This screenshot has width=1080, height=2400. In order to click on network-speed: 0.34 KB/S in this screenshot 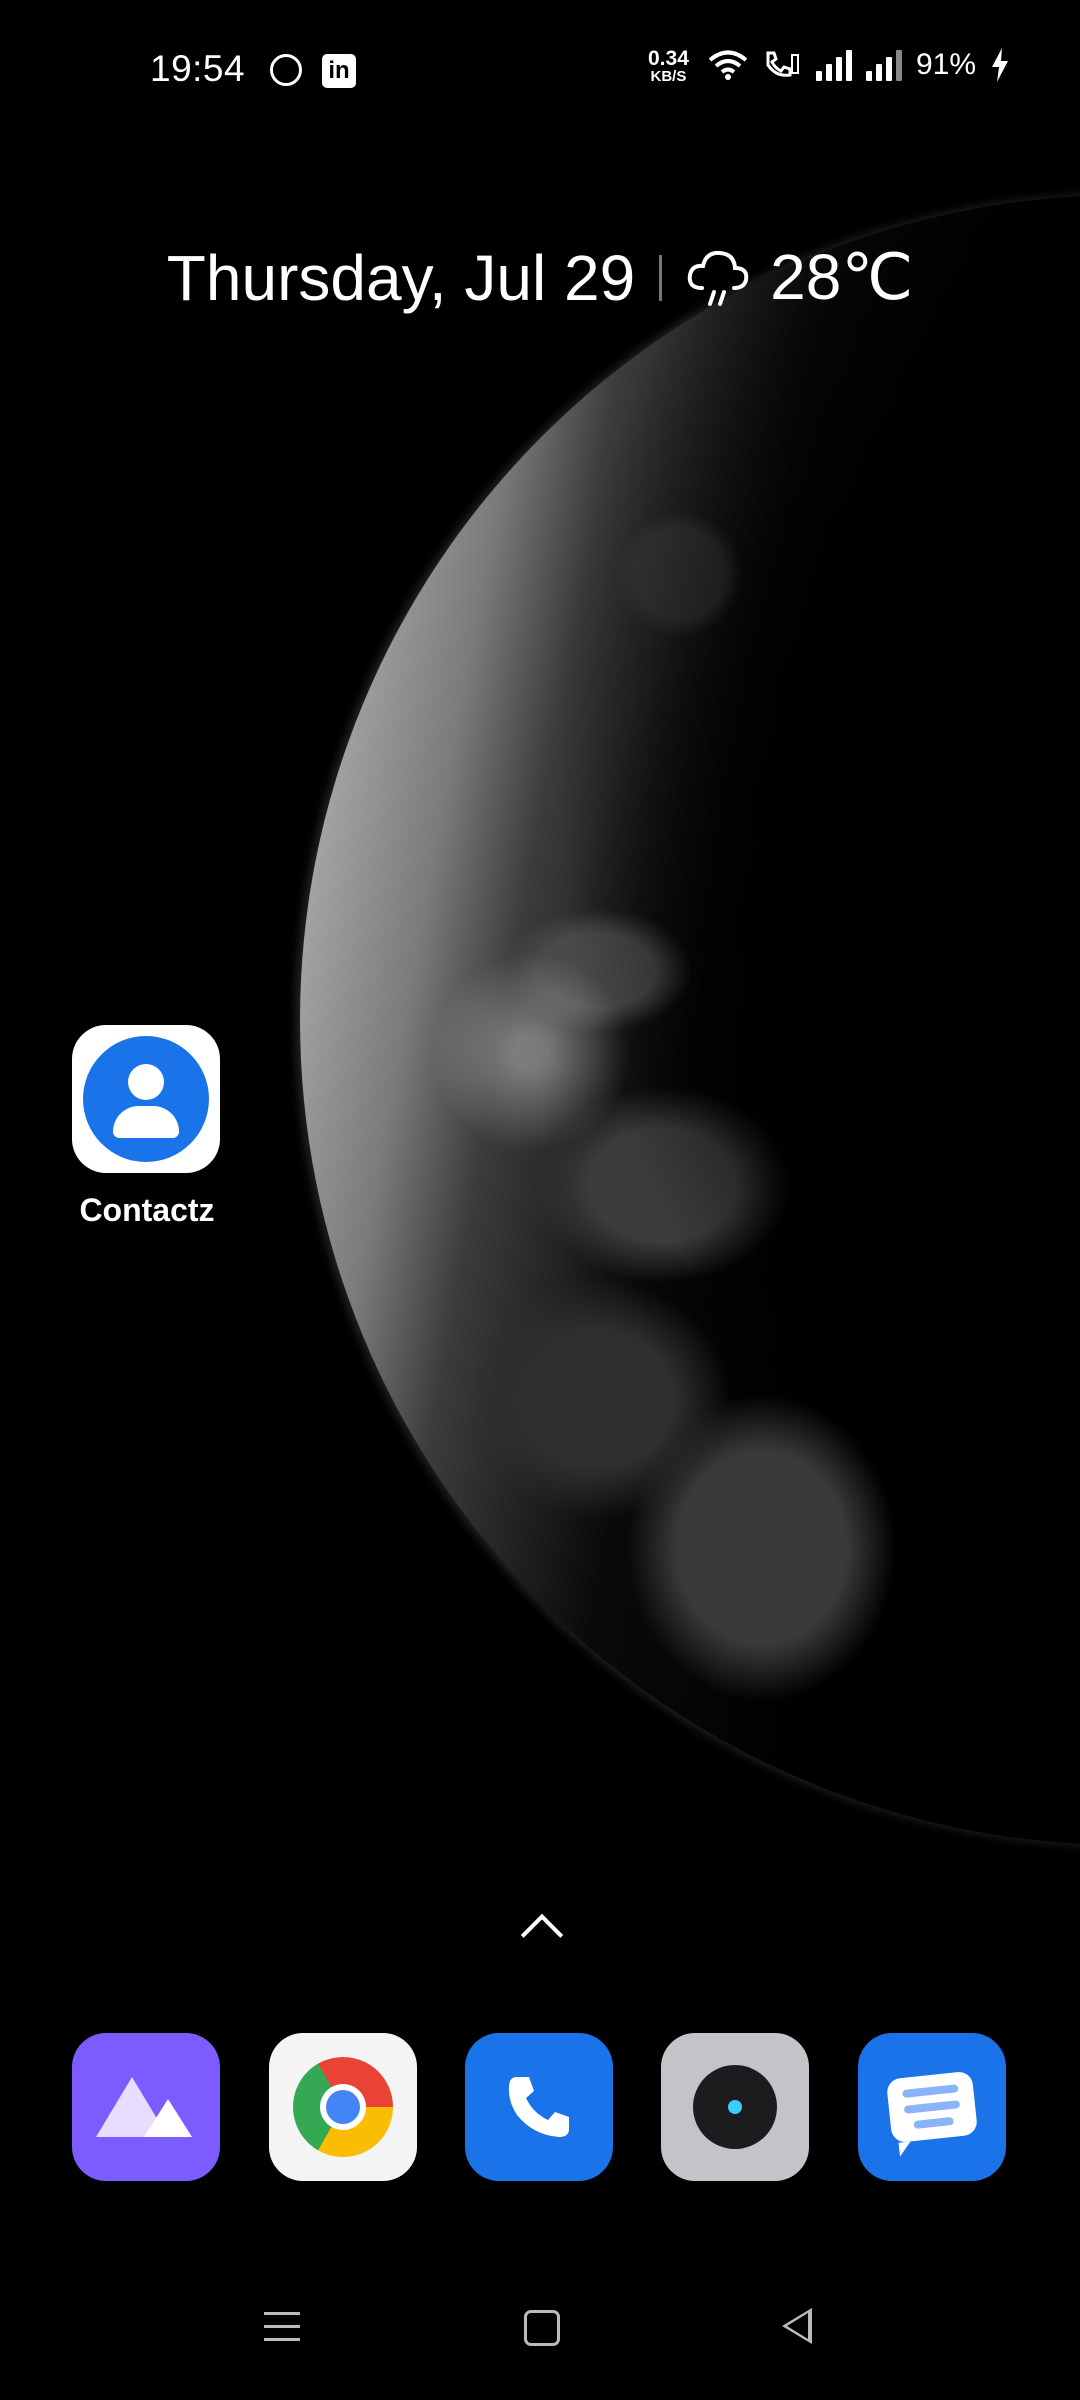, I will do `click(668, 66)`.